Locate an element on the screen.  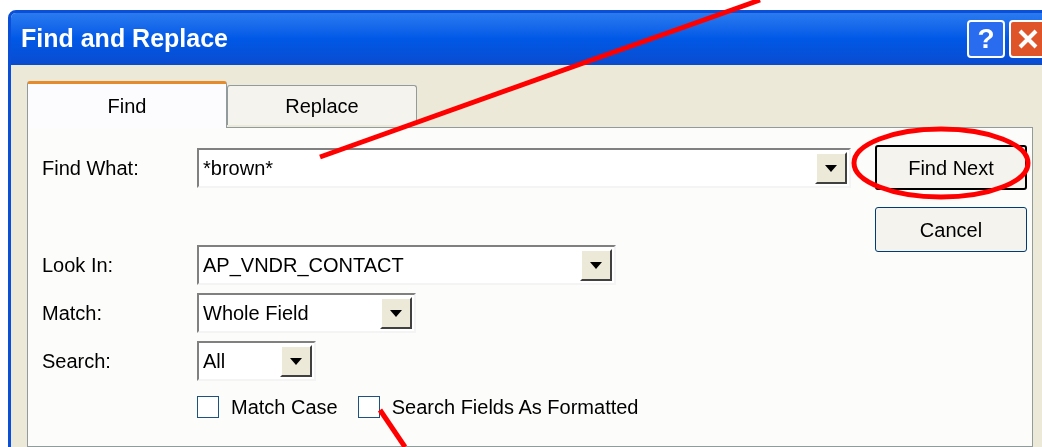
dialog-button: Cancel is located at coordinates (951, 229).